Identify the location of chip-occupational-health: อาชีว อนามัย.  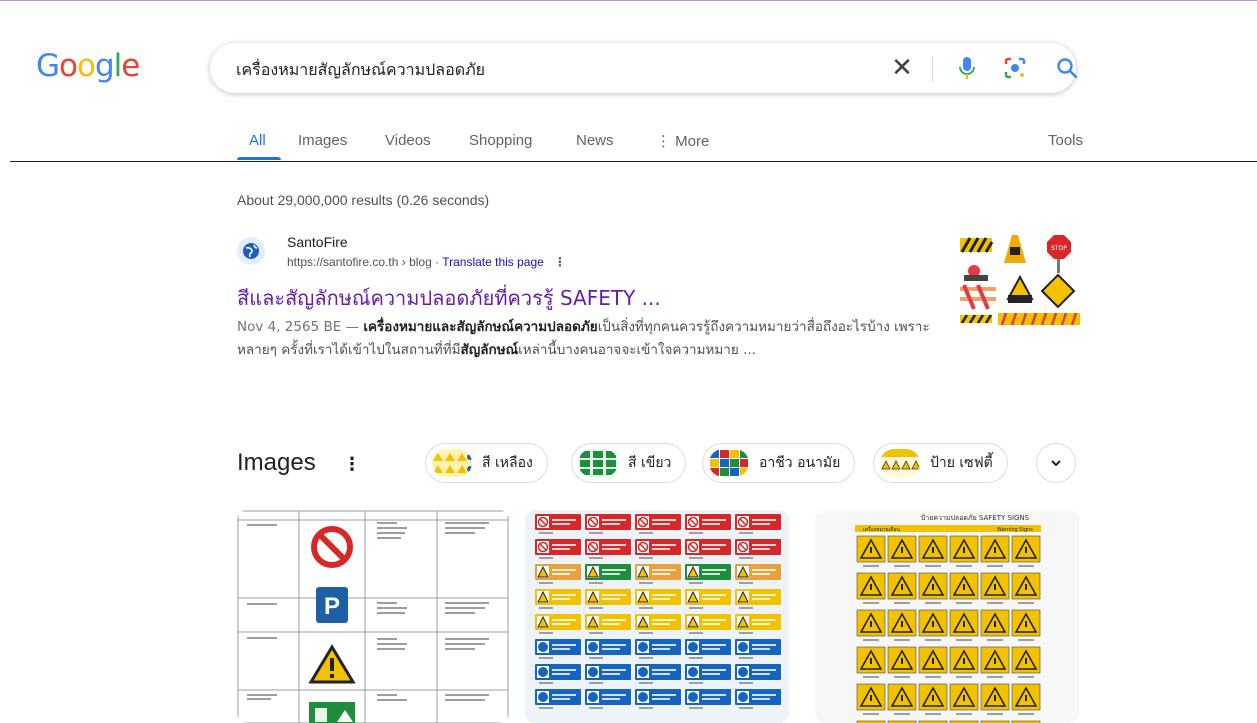
(779, 463).